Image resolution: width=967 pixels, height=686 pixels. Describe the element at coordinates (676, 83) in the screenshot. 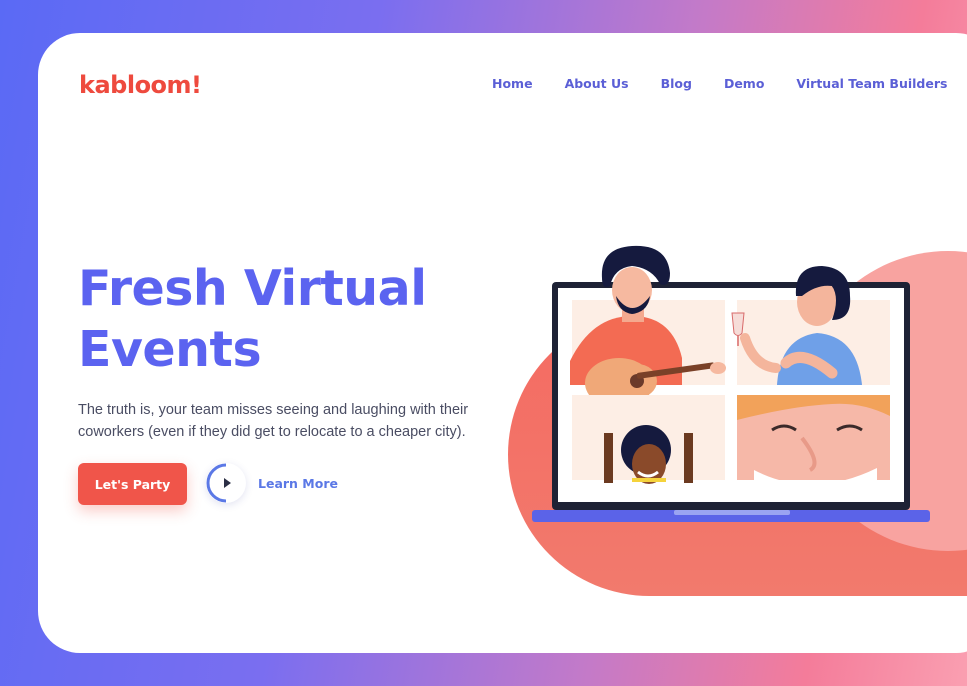

I see `nav-blog: Blog` at that location.